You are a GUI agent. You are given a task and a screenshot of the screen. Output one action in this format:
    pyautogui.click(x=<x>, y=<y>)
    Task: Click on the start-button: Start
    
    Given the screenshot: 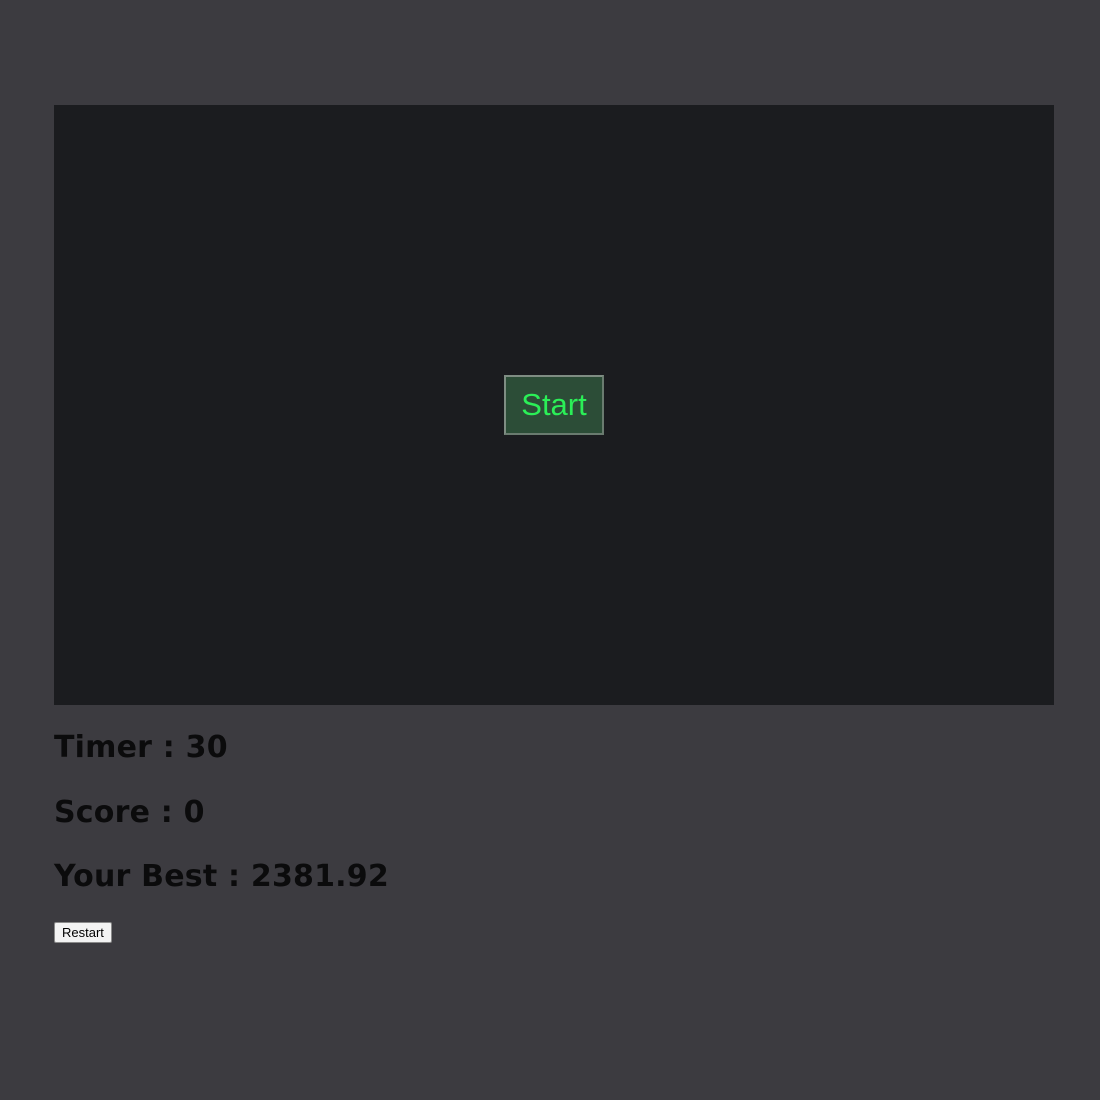 What is the action you would take?
    pyautogui.click(x=554, y=405)
    